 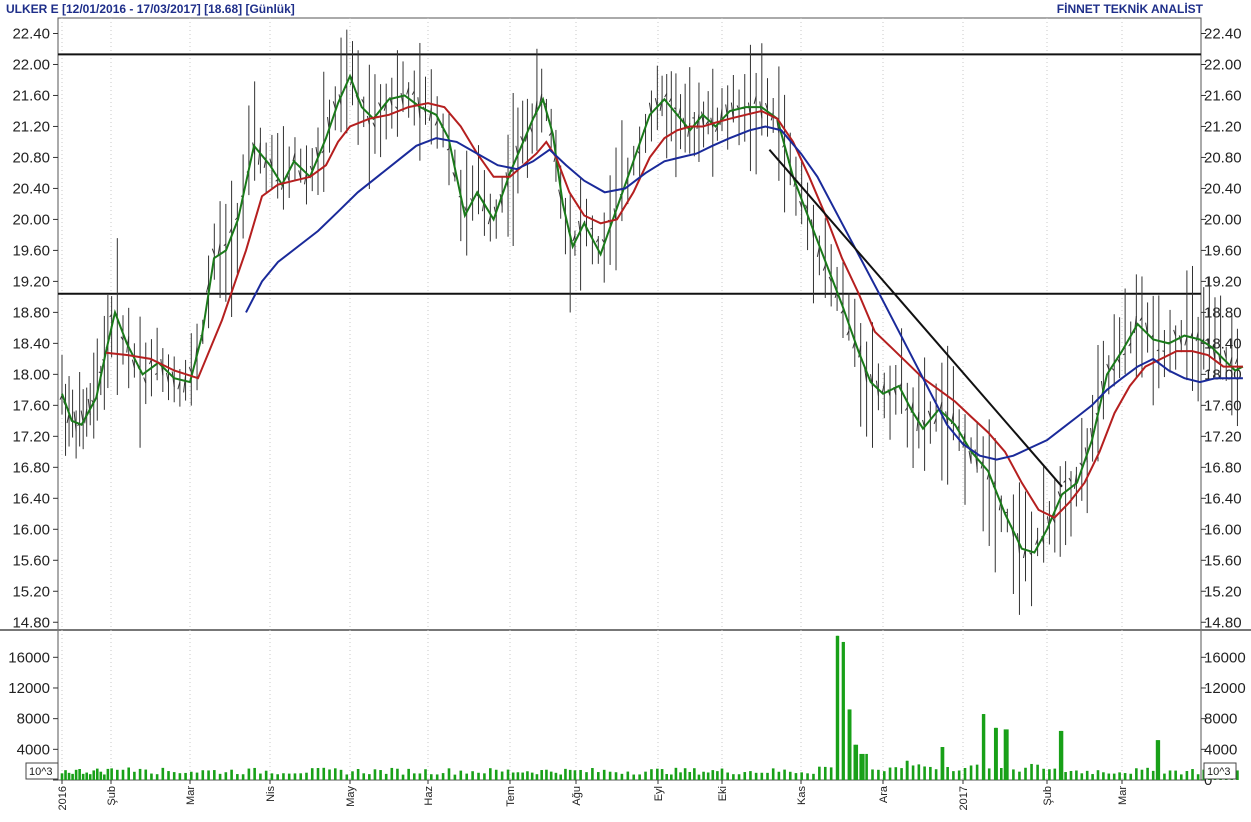 I want to click on x-tick-label: 2016, so click(x=63, y=798).